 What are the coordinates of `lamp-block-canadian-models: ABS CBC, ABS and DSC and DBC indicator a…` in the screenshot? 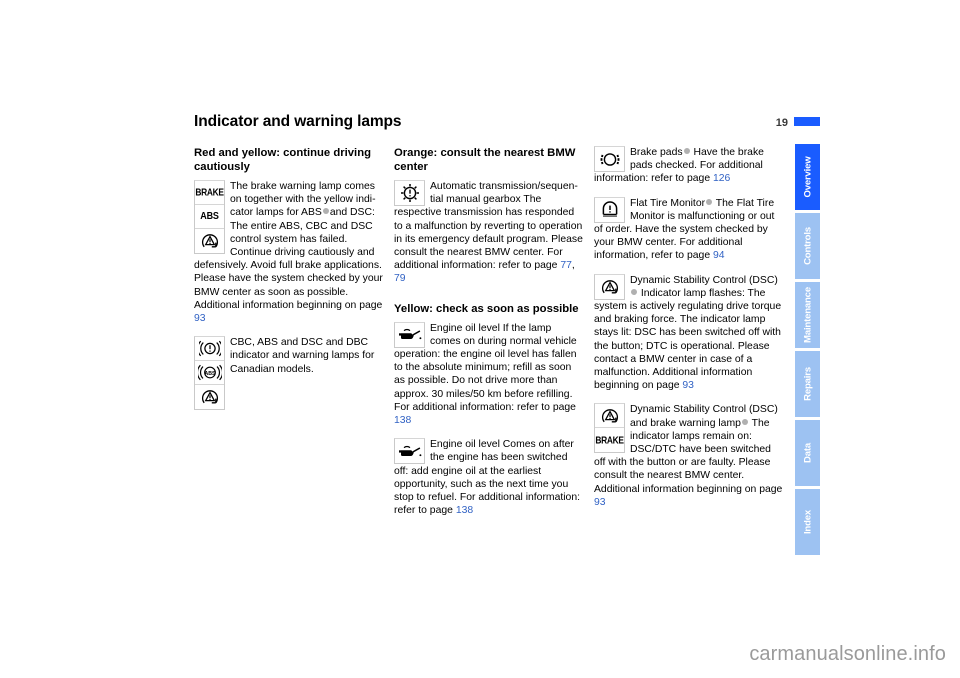 It's located at (289, 373).